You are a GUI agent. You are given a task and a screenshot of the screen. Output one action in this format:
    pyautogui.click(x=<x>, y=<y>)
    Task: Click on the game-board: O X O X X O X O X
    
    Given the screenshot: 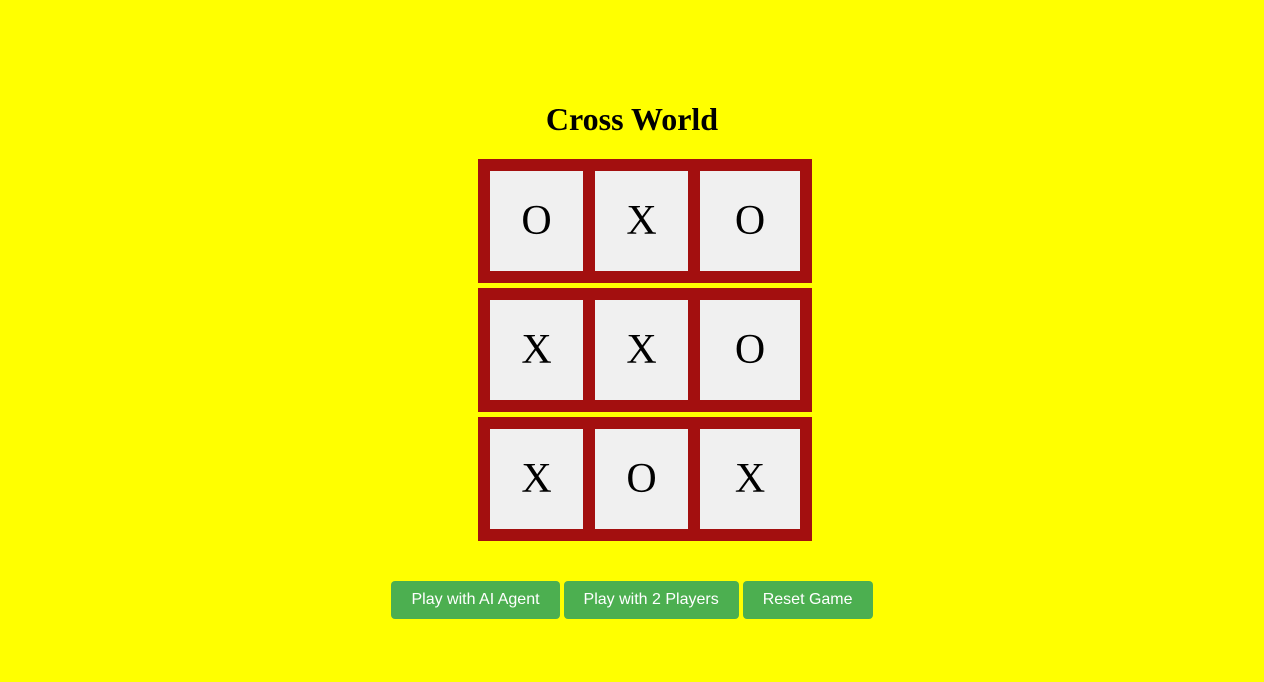 What is the action you would take?
    pyautogui.click(x=645, y=350)
    